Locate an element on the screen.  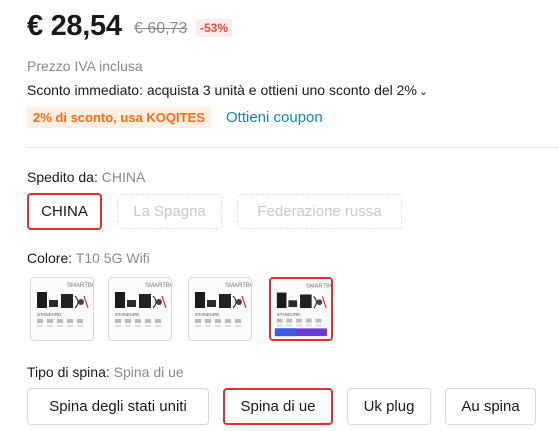
color-thumb-2: SMARTBOX STANDARD is located at coordinates (140, 309).